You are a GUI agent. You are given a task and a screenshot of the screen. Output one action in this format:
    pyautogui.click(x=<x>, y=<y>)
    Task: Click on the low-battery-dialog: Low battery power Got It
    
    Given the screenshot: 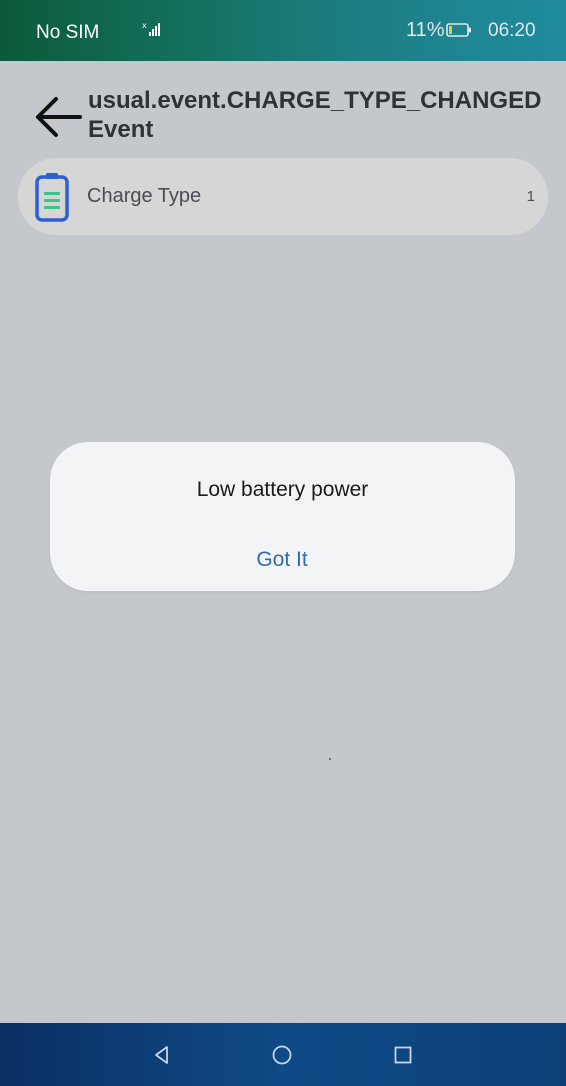 What is the action you would take?
    pyautogui.click(x=282, y=516)
    